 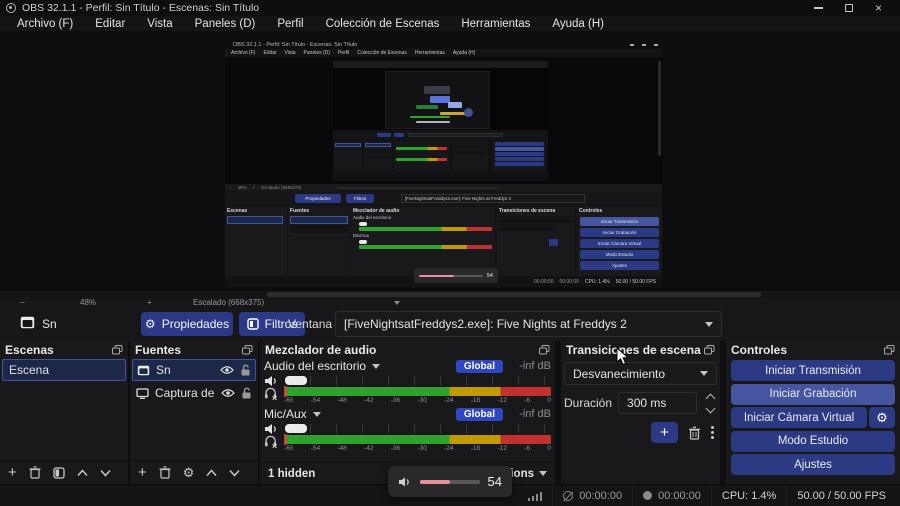 I want to click on remove-scene-icon, so click(x=35, y=472).